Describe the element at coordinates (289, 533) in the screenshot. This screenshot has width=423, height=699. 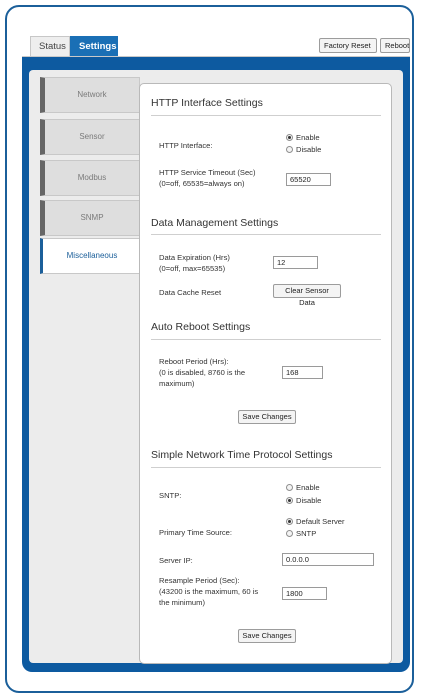
I see `source-sntp-radio` at that location.